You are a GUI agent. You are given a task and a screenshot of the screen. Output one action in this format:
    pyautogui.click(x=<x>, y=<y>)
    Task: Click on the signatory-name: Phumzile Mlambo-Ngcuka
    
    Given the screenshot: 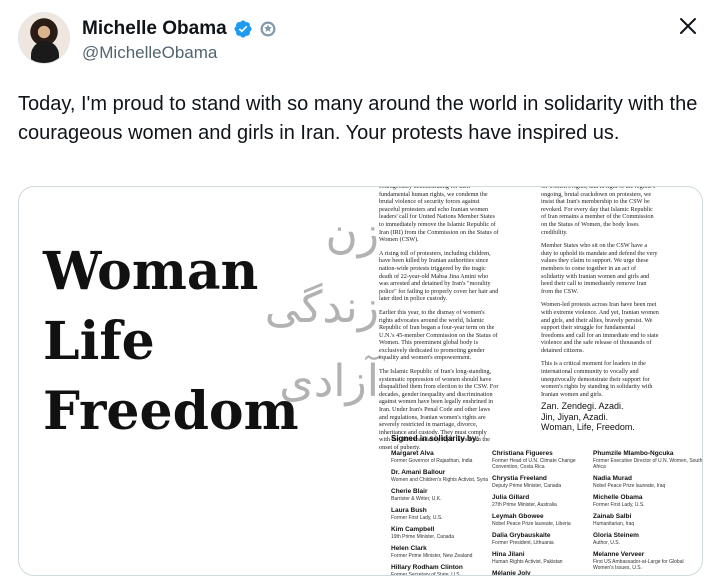 What is the action you would take?
    pyautogui.click(x=633, y=453)
    